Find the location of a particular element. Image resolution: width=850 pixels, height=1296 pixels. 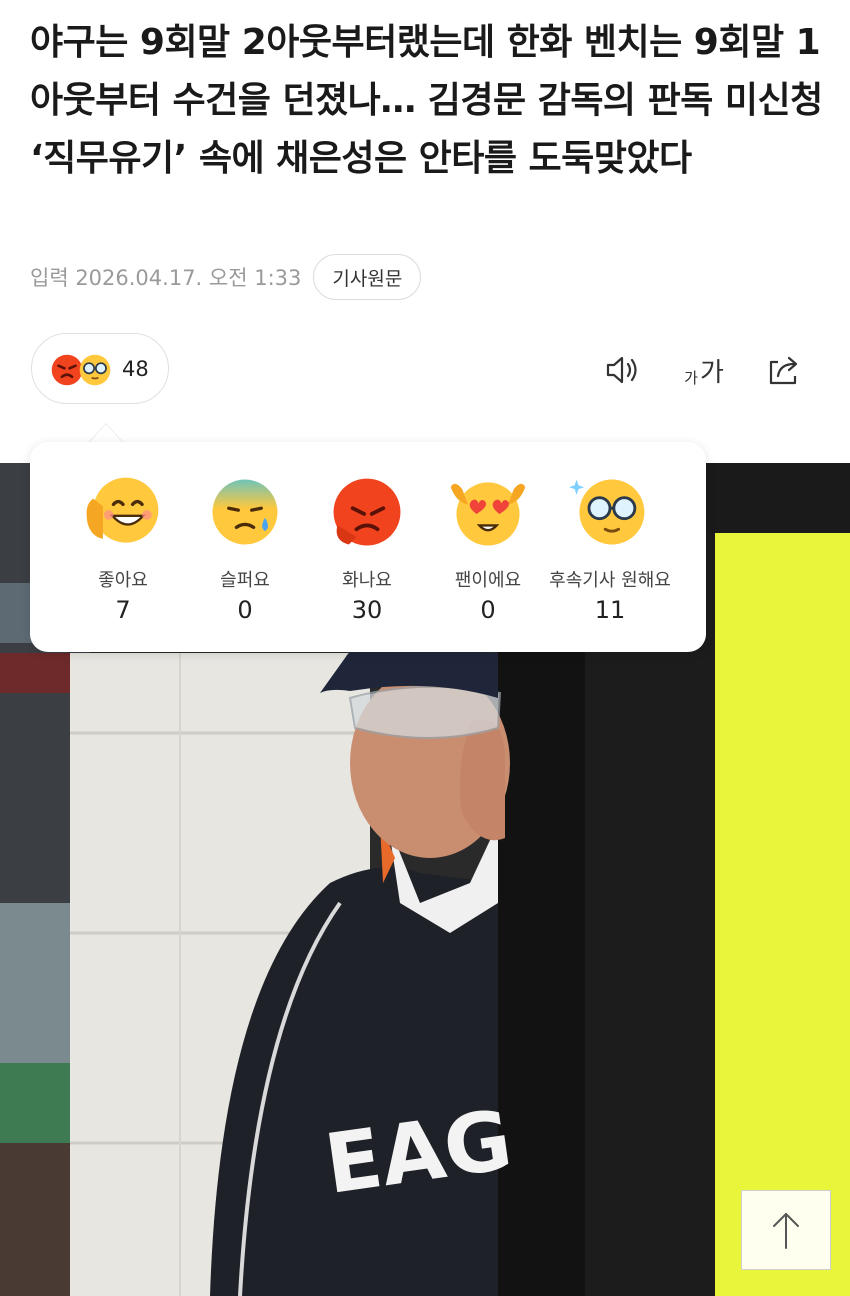

reaction-summary-button: 48 is located at coordinates (100, 368).